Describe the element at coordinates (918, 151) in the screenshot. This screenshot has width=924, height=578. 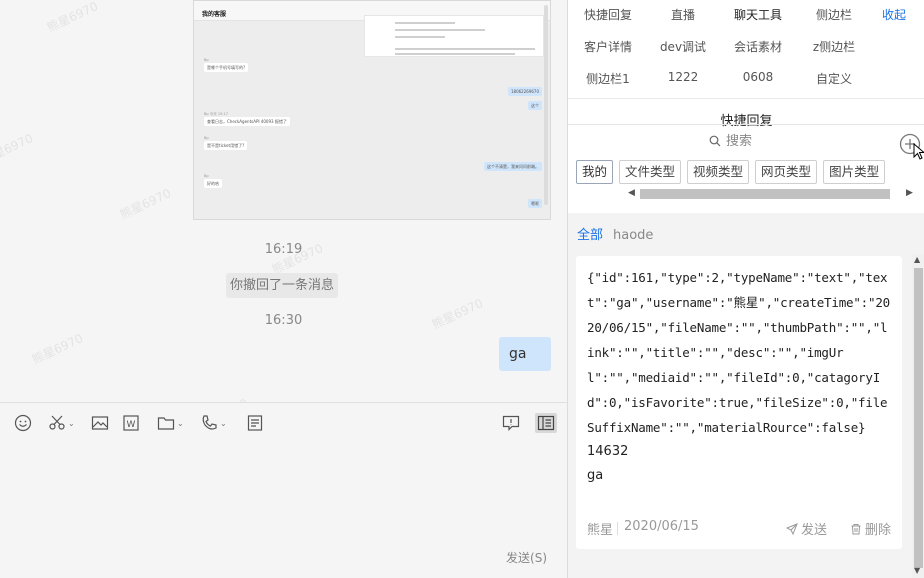
I see `mouse-cursor-icon` at that location.